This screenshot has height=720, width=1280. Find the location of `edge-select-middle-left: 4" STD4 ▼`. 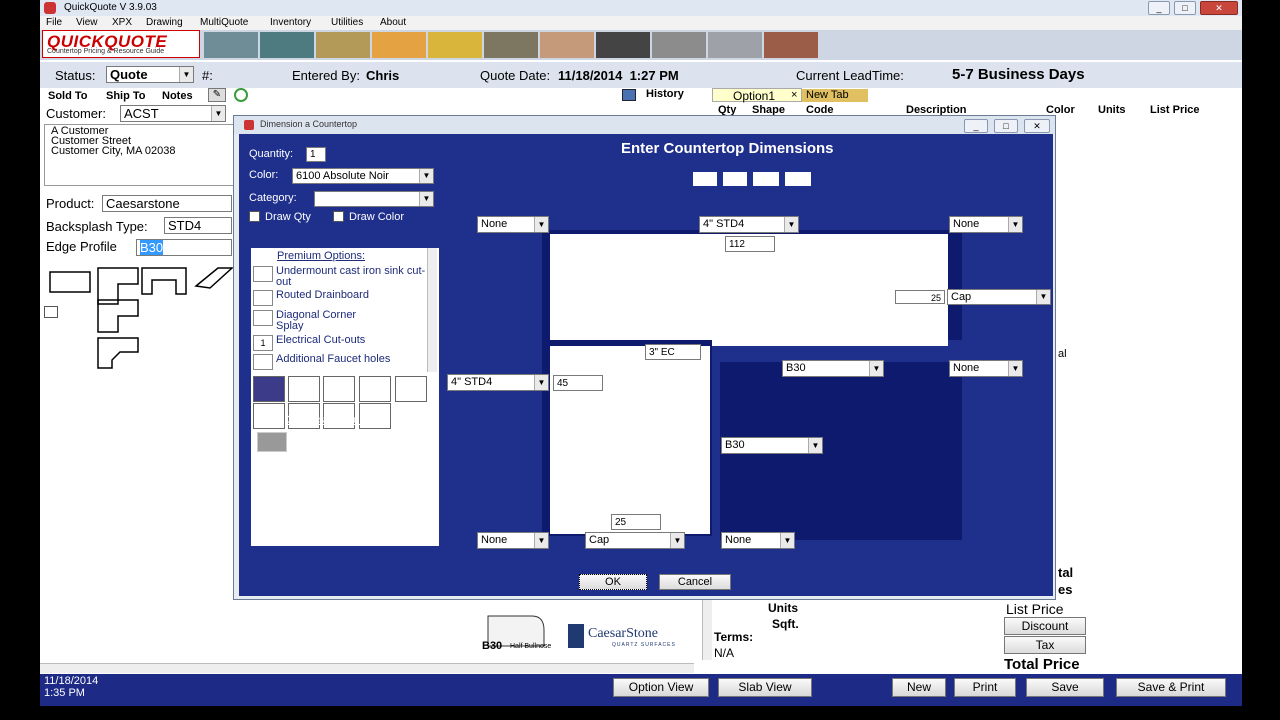

edge-select-middle-left: 4" STD4 ▼ is located at coordinates (498, 382).